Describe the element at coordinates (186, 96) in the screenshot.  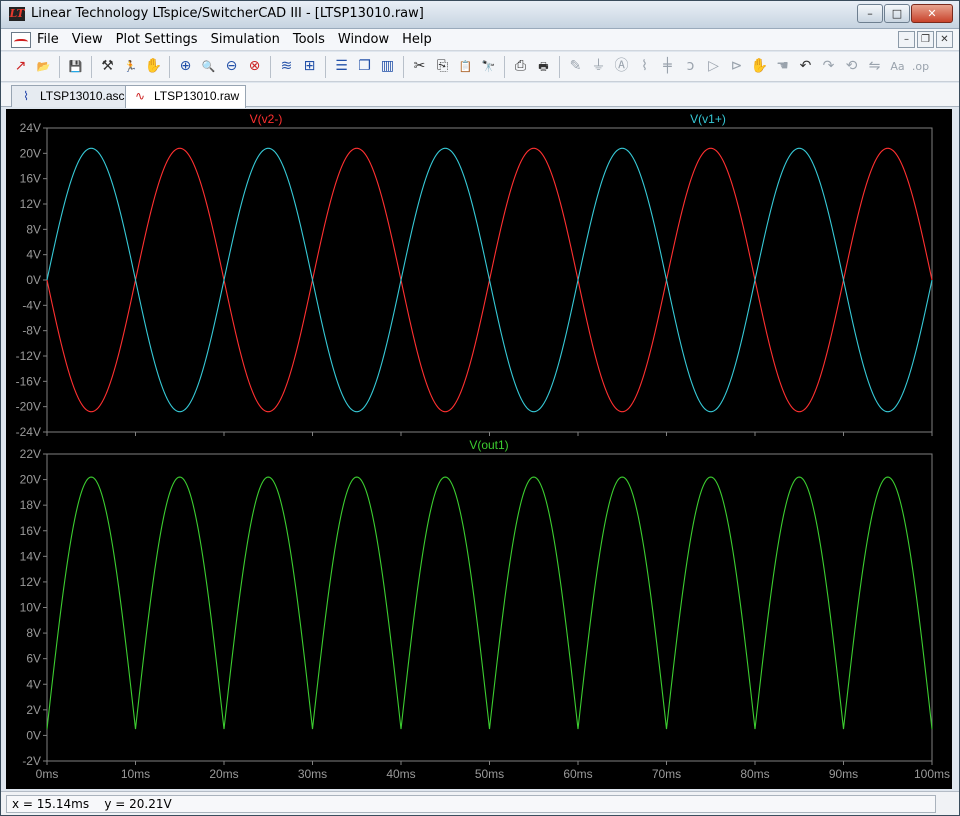
I see `tab-waveform: ∿ LTSP13010.raw` at that location.